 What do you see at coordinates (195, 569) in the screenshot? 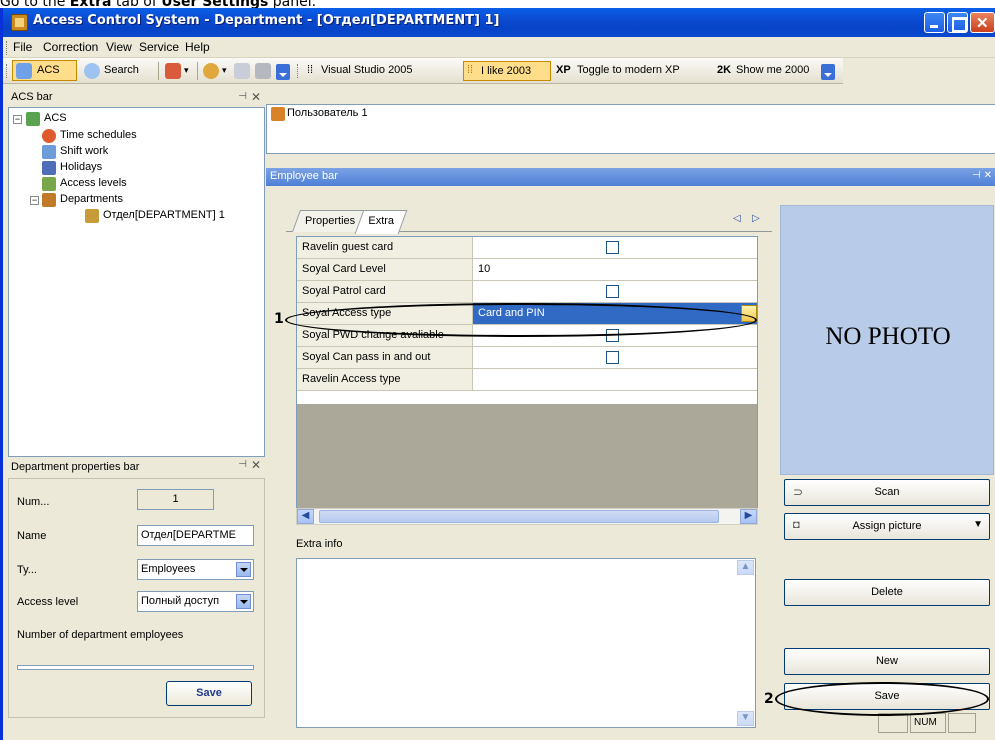
I see `type-select: Employees` at bounding box center [195, 569].